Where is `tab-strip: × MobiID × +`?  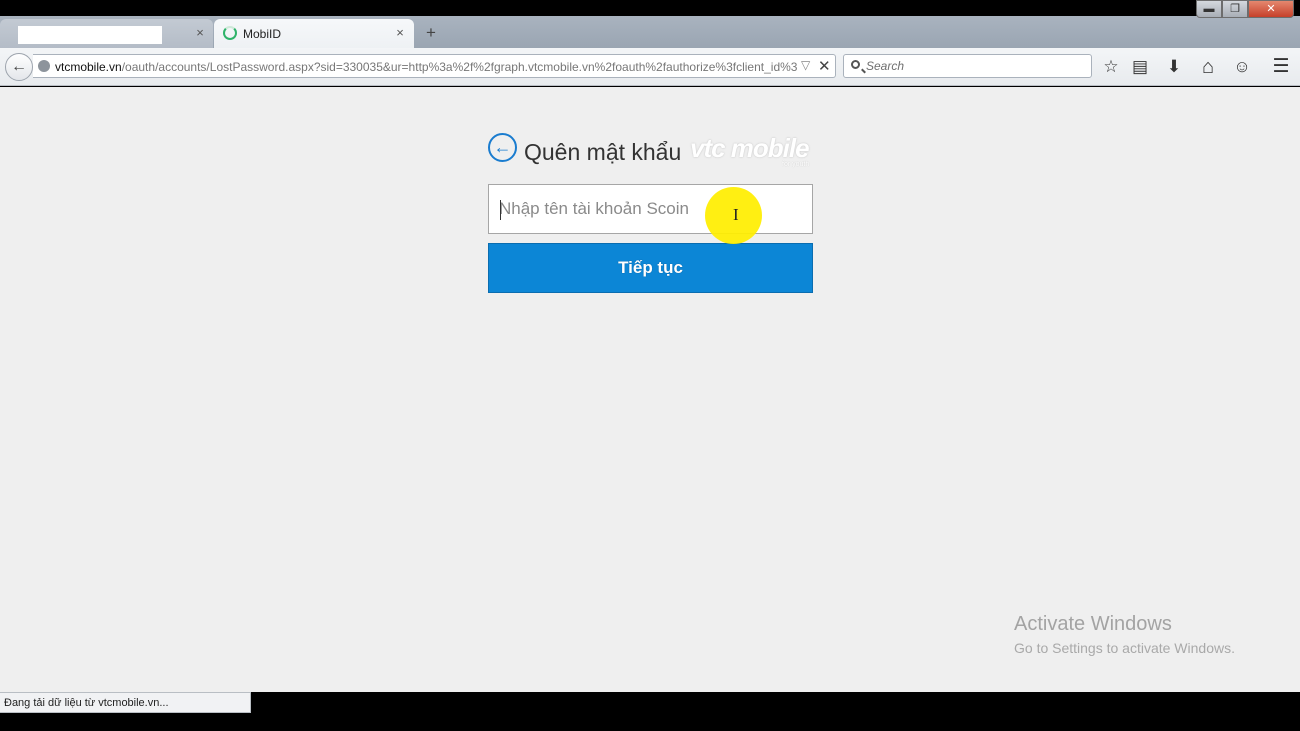 tab-strip: × MobiID × + is located at coordinates (650, 32).